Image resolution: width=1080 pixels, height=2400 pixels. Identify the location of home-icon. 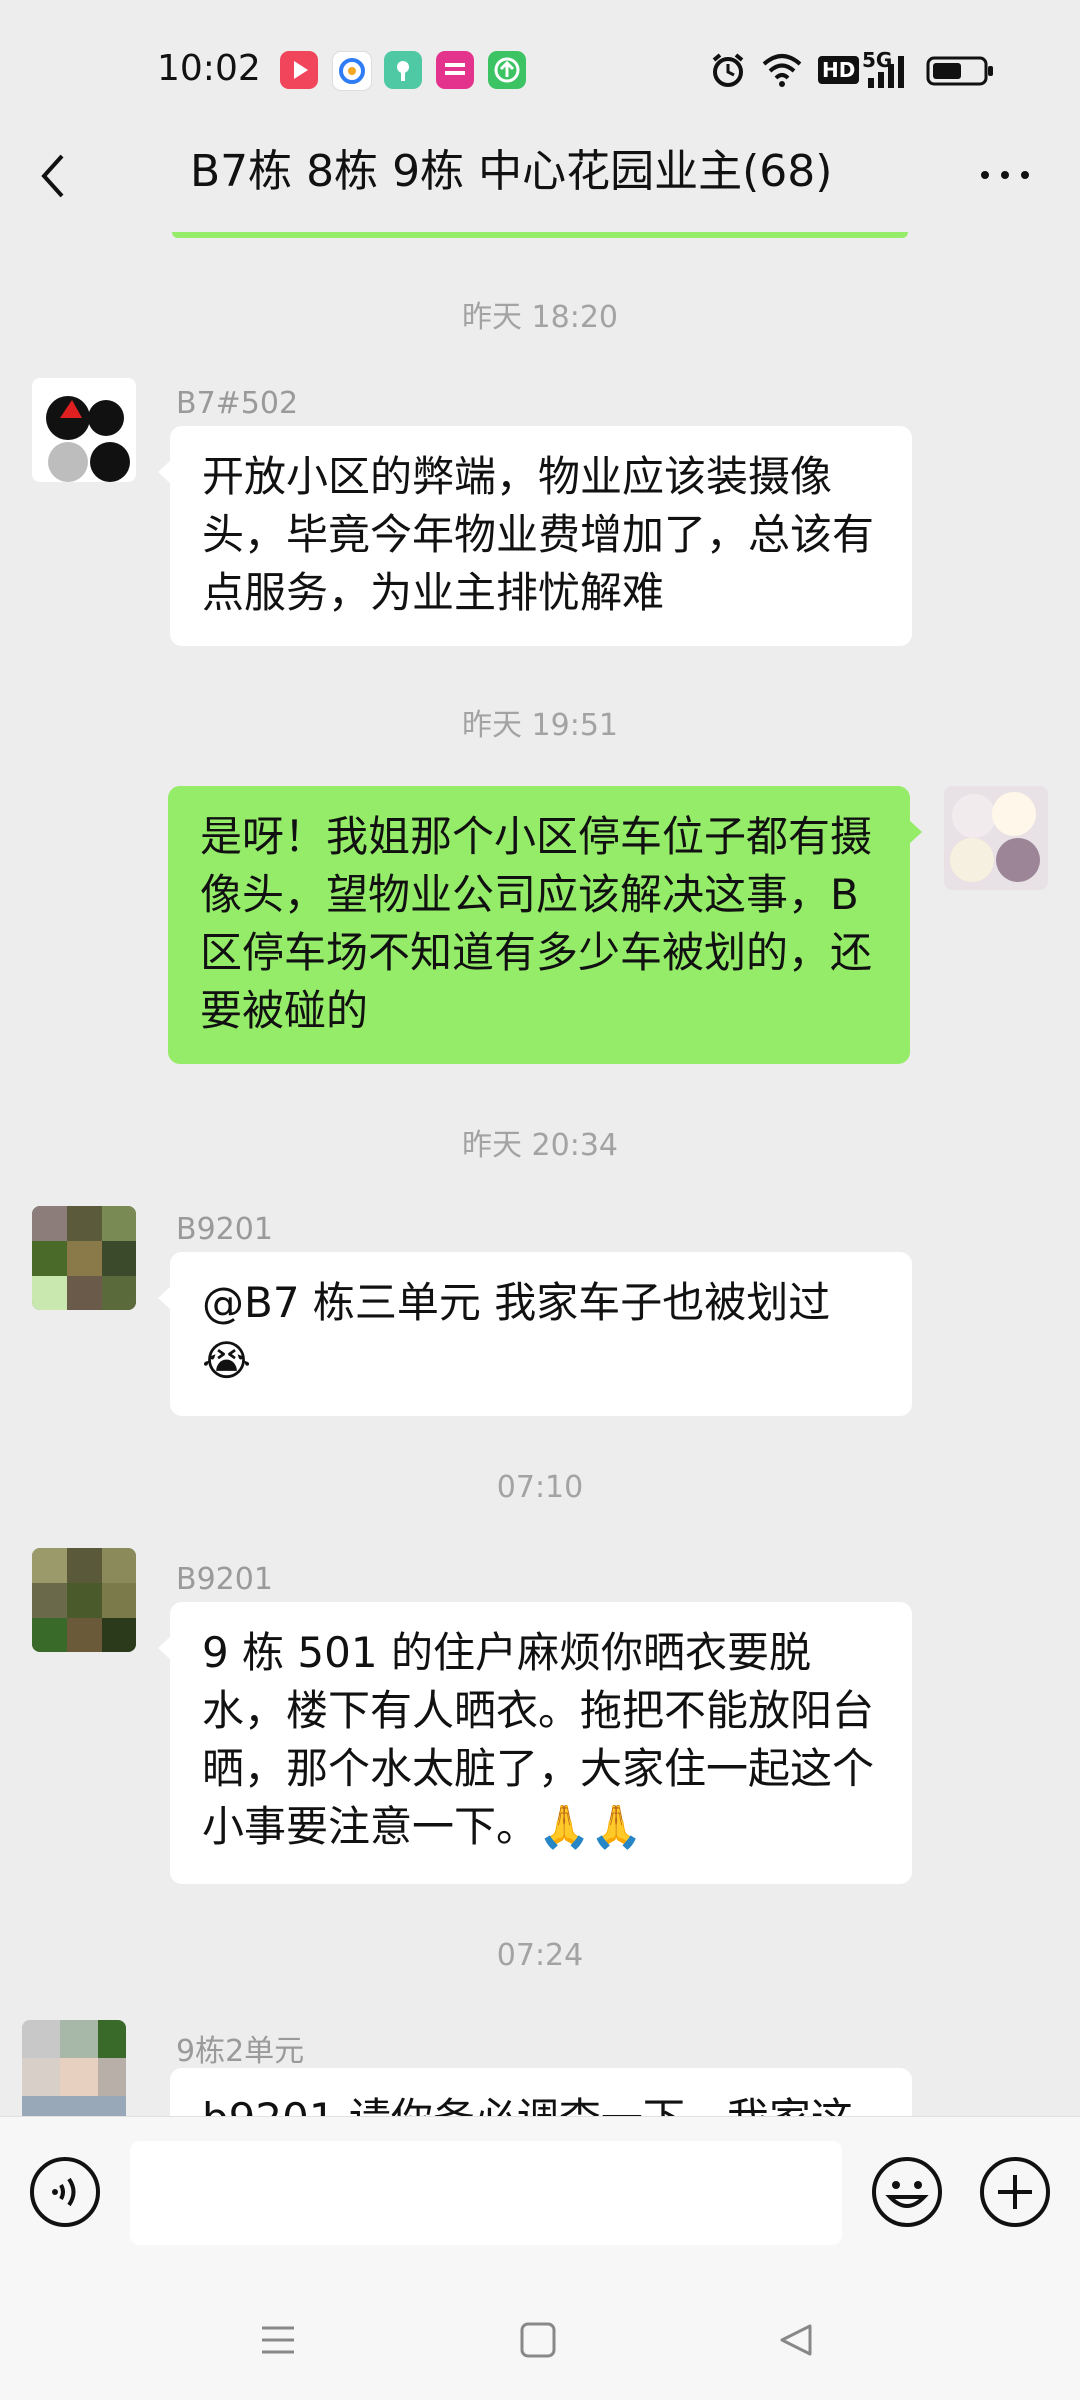
(538, 2340).